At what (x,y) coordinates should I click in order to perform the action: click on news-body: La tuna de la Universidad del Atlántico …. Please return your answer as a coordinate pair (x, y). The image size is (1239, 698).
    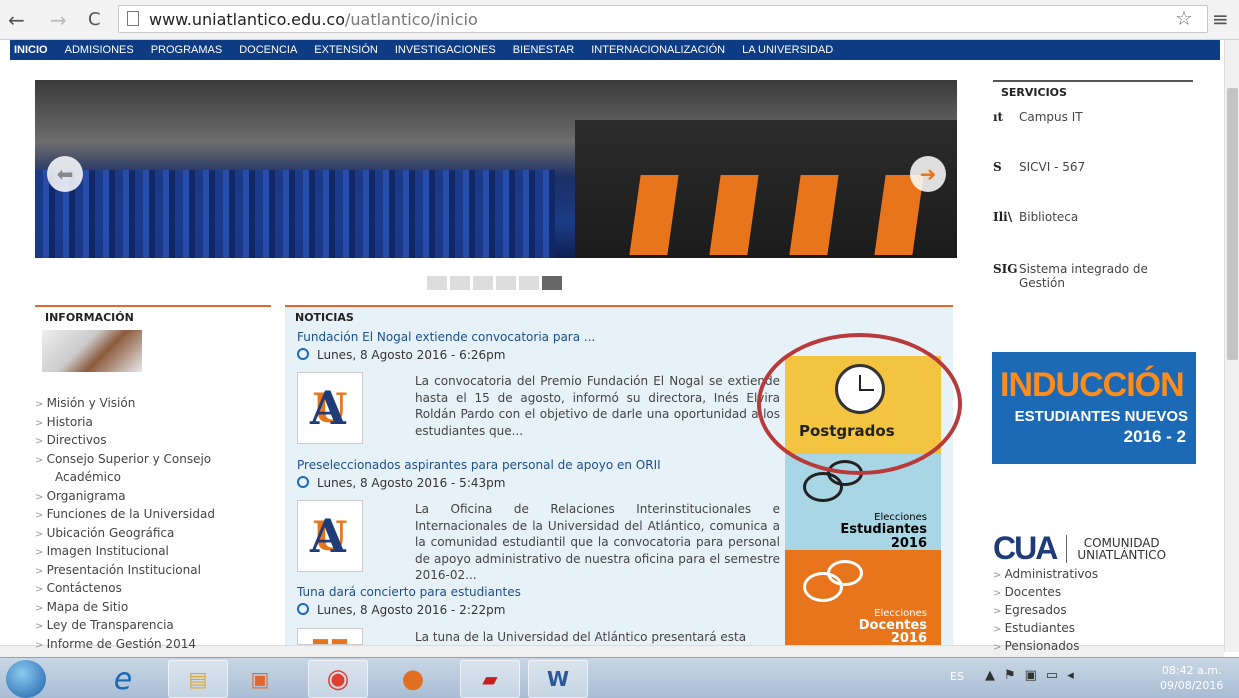
    Looking at the image, I should click on (581, 637).